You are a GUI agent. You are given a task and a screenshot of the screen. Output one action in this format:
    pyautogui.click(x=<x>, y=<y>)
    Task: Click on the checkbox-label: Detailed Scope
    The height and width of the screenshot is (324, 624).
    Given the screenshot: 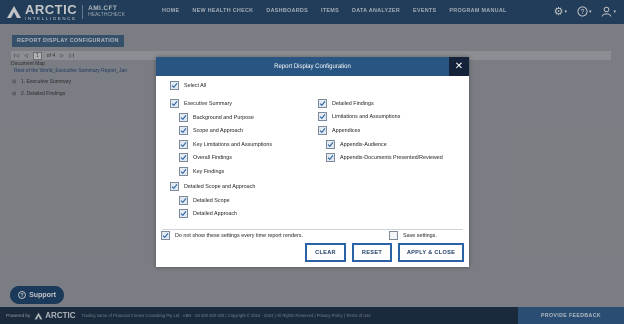 What is the action you would take?
    pyautogui.click(x=211, y=200)
    